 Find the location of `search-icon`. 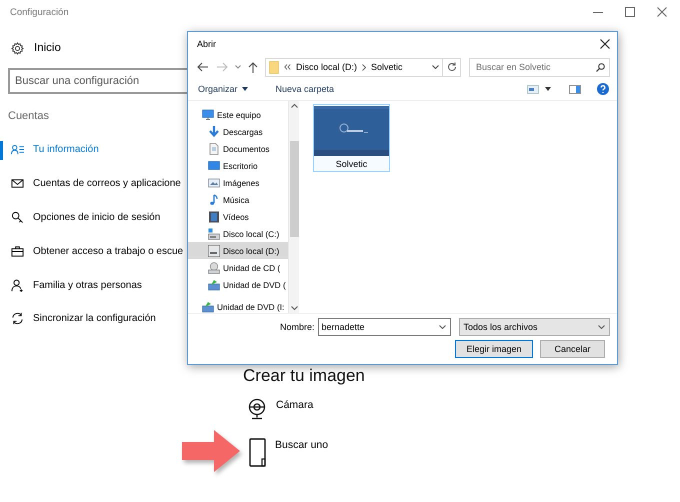

search-icon is located at coordinates (600, 67).